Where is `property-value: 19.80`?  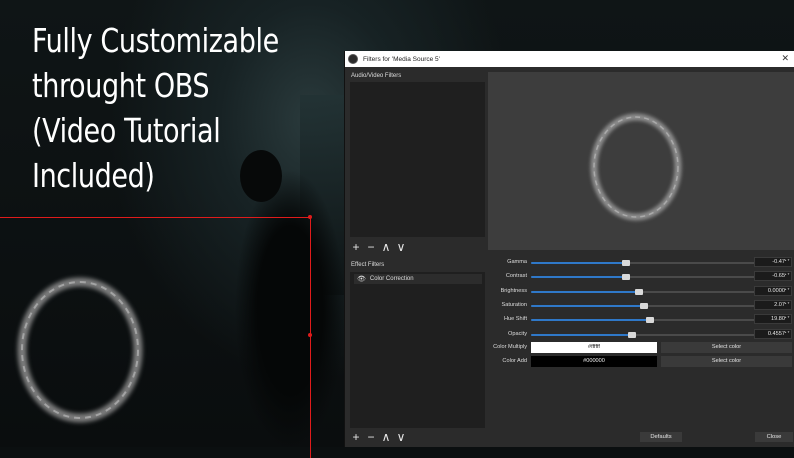
property-value: 19.80 is located at coordinates (778, 319).